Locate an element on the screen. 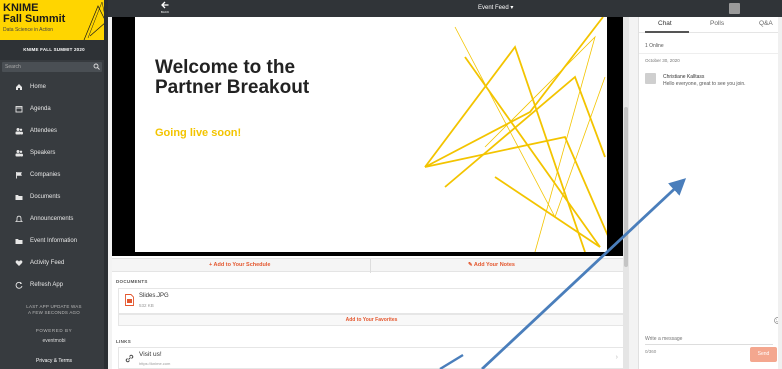 The width and height of the screenshot is (782, 369). chat-date: October 30, 2020 is located at coordinates (662, 60).